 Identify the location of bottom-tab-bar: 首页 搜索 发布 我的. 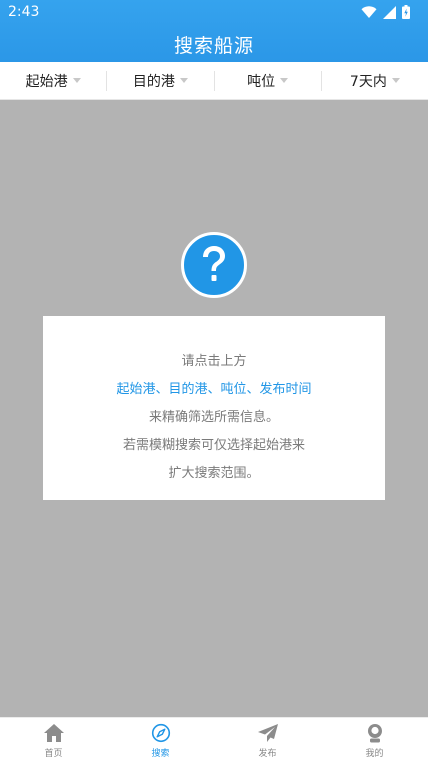
(214, 738).